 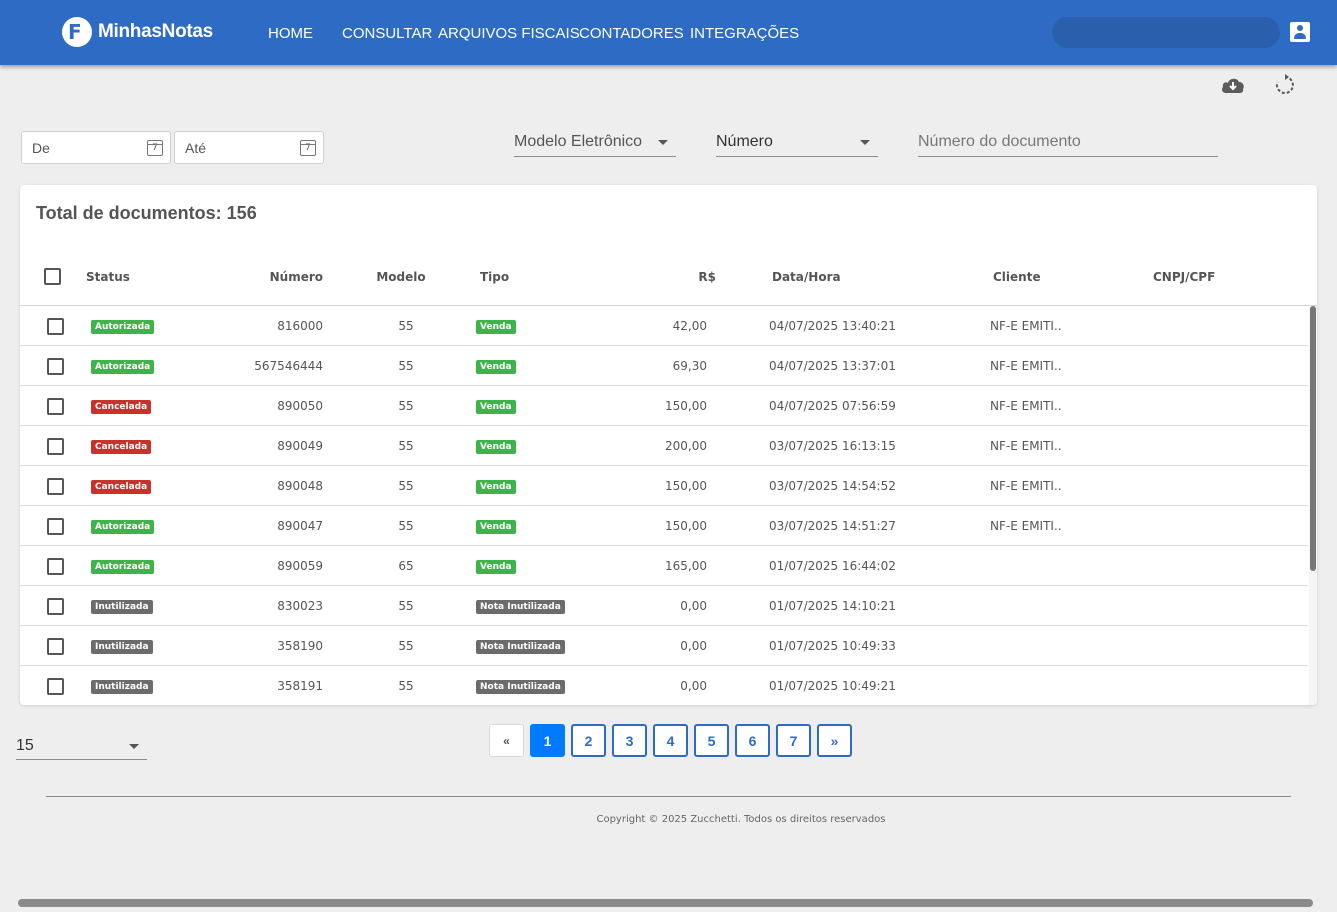 What do you see at coordinates (681, 277) in the screenshot?
I see `col-valor: R$` at bounding box center [681, 277].